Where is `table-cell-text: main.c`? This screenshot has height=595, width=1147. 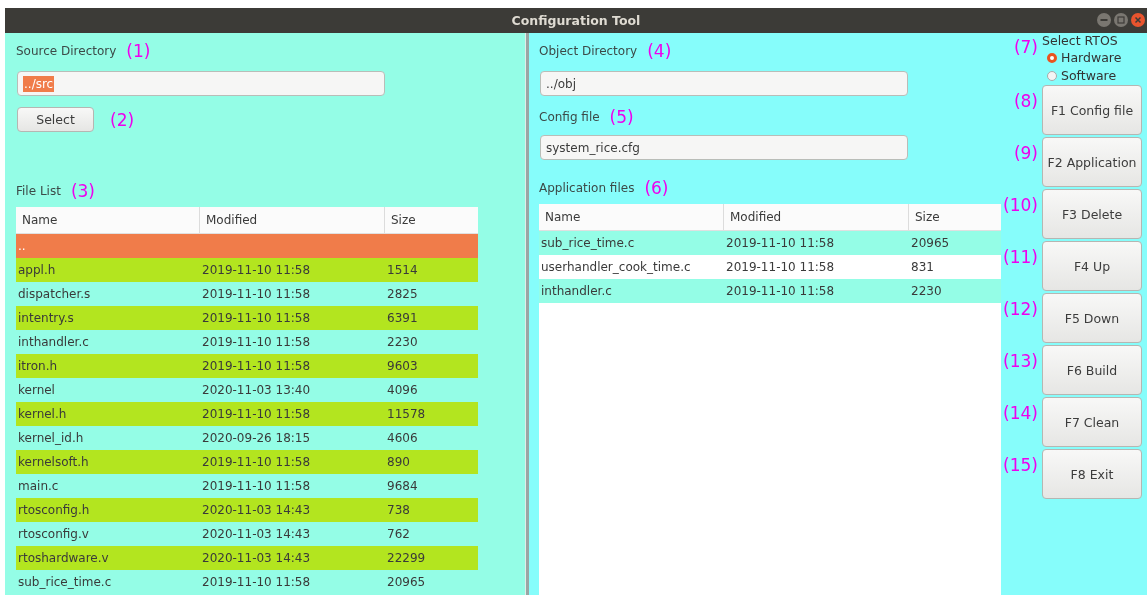
table-cell-text: main.c is located at coordinates (38, 486).